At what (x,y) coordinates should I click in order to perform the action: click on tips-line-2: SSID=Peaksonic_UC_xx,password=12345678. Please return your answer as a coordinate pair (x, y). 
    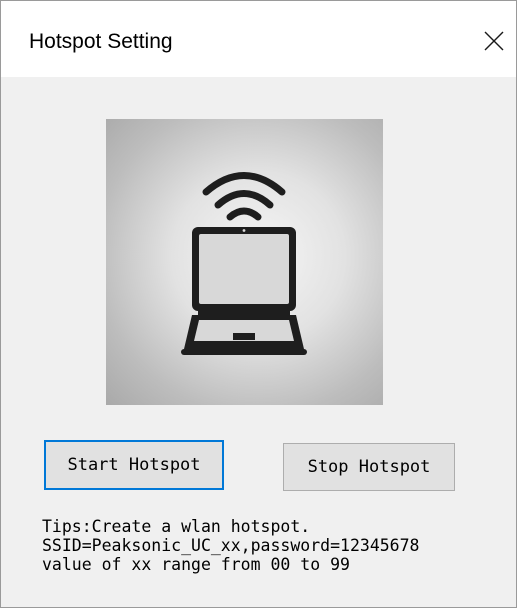
    Looking at the image, I should click on (231, 545).